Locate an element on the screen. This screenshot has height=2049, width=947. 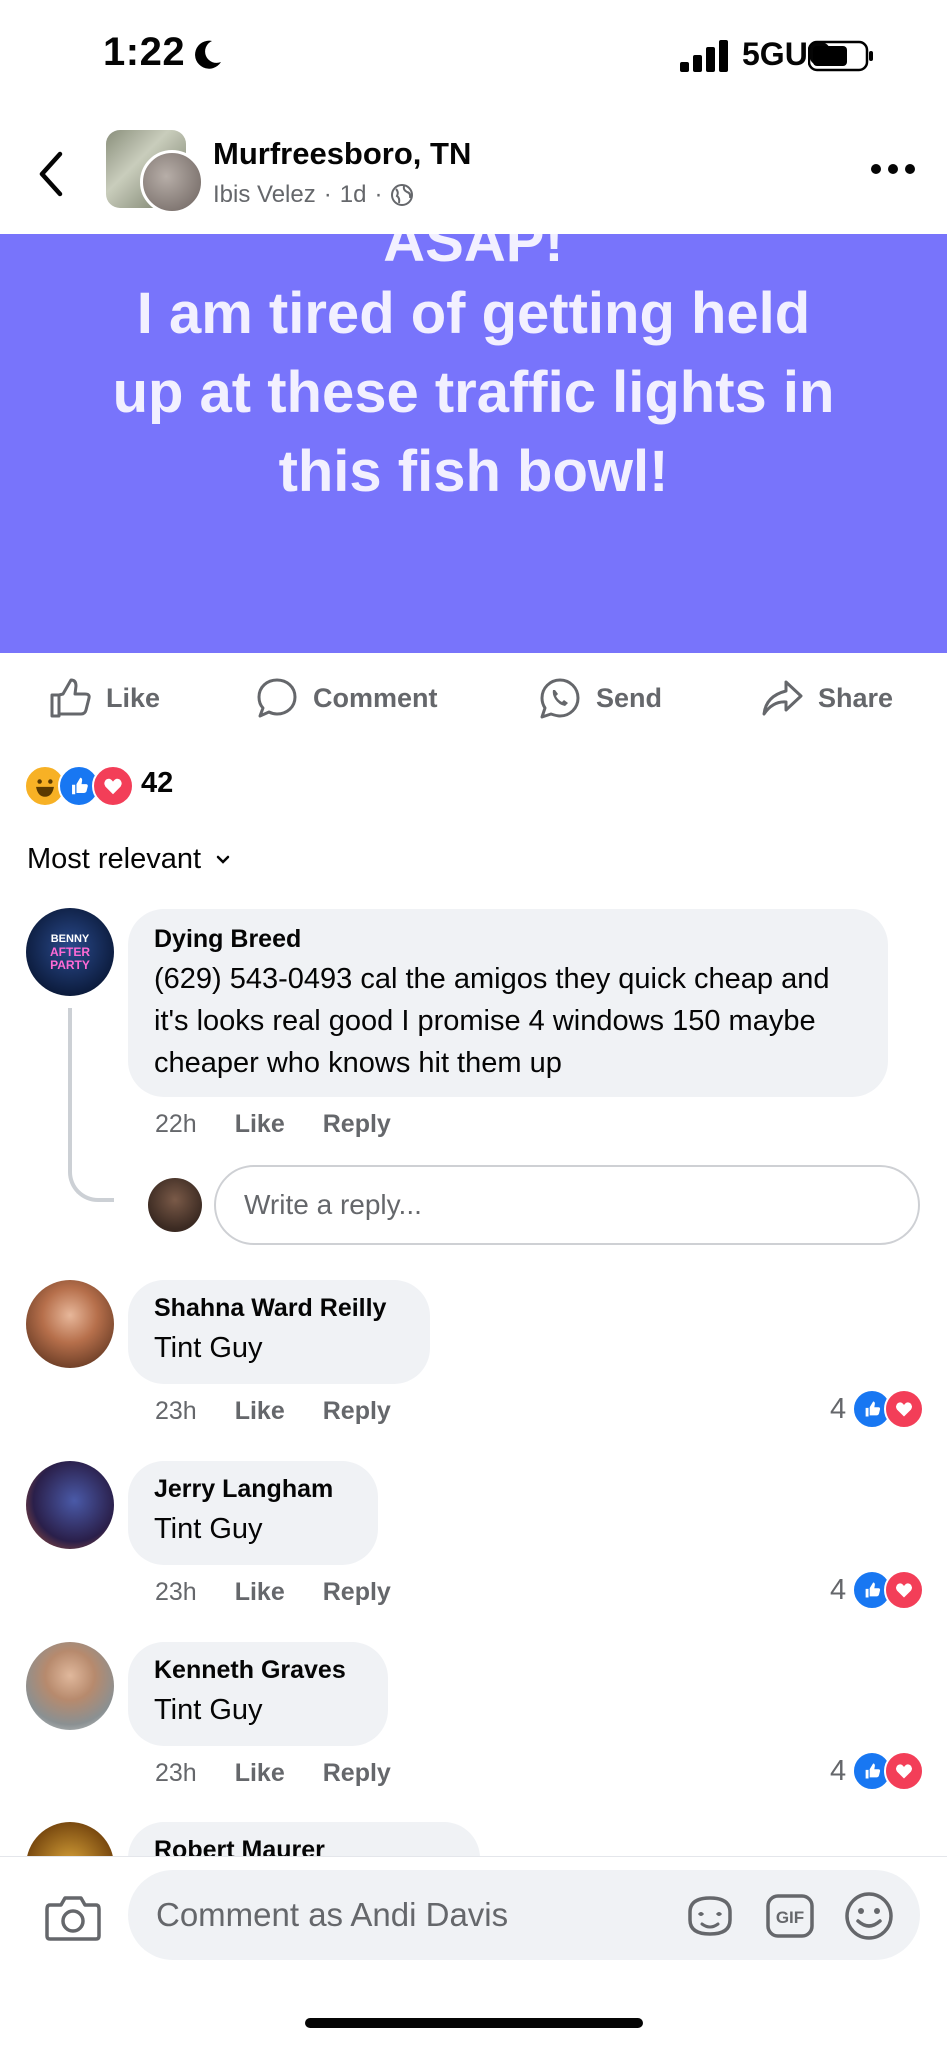
more-options-icon is located at coordinates (893, 169).